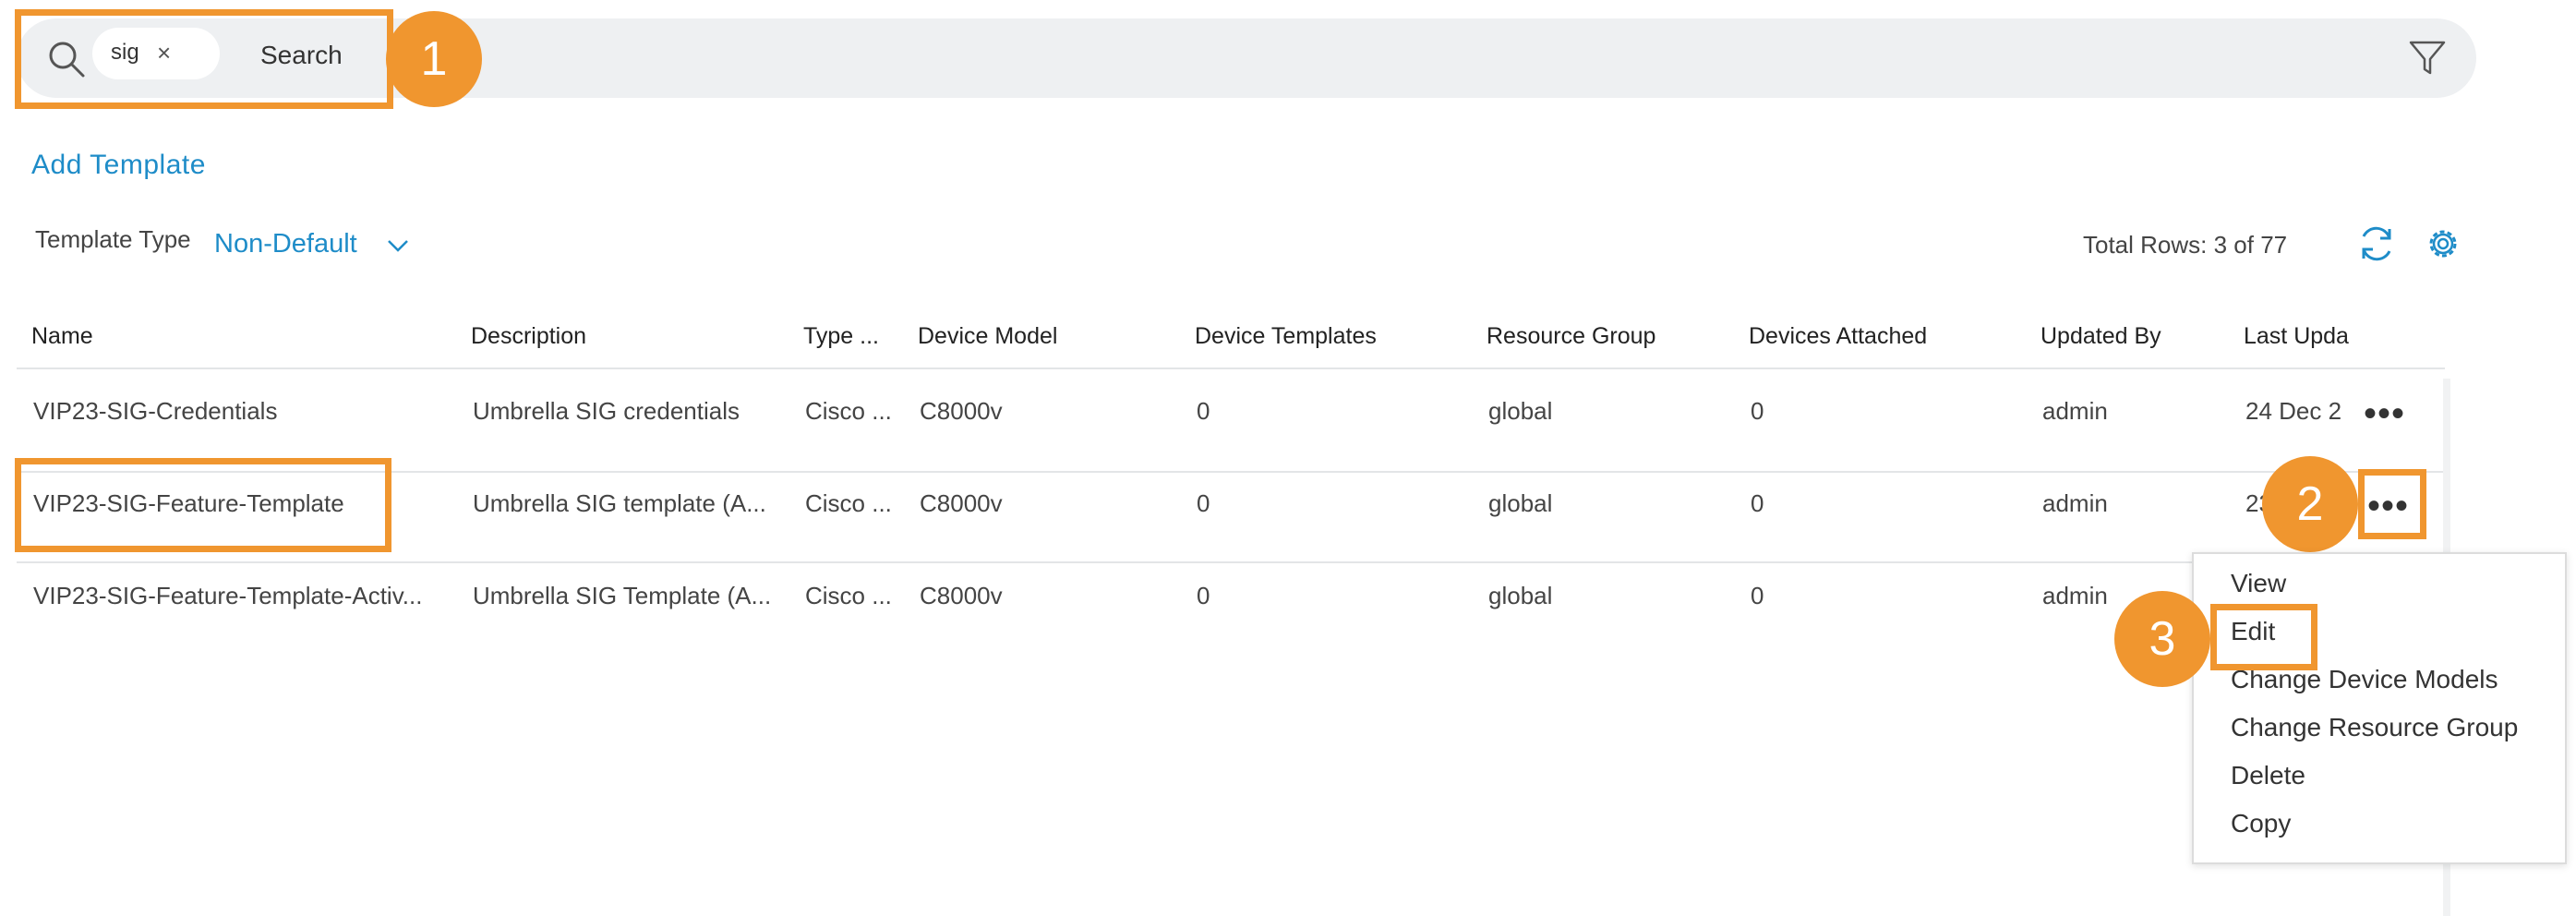  I want to click on menu-item-delete: Delete, so click(2268, 776).